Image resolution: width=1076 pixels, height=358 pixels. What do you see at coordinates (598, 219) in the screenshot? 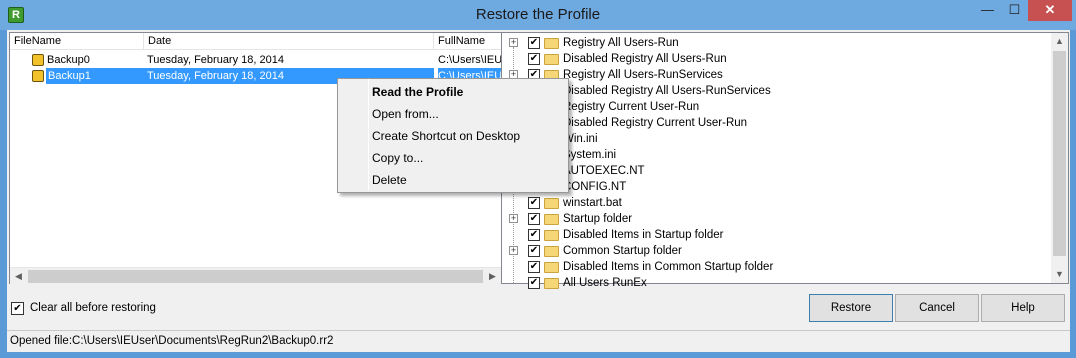
I see `tree-item-label: Startup folder` at bounding box center [598, 219].